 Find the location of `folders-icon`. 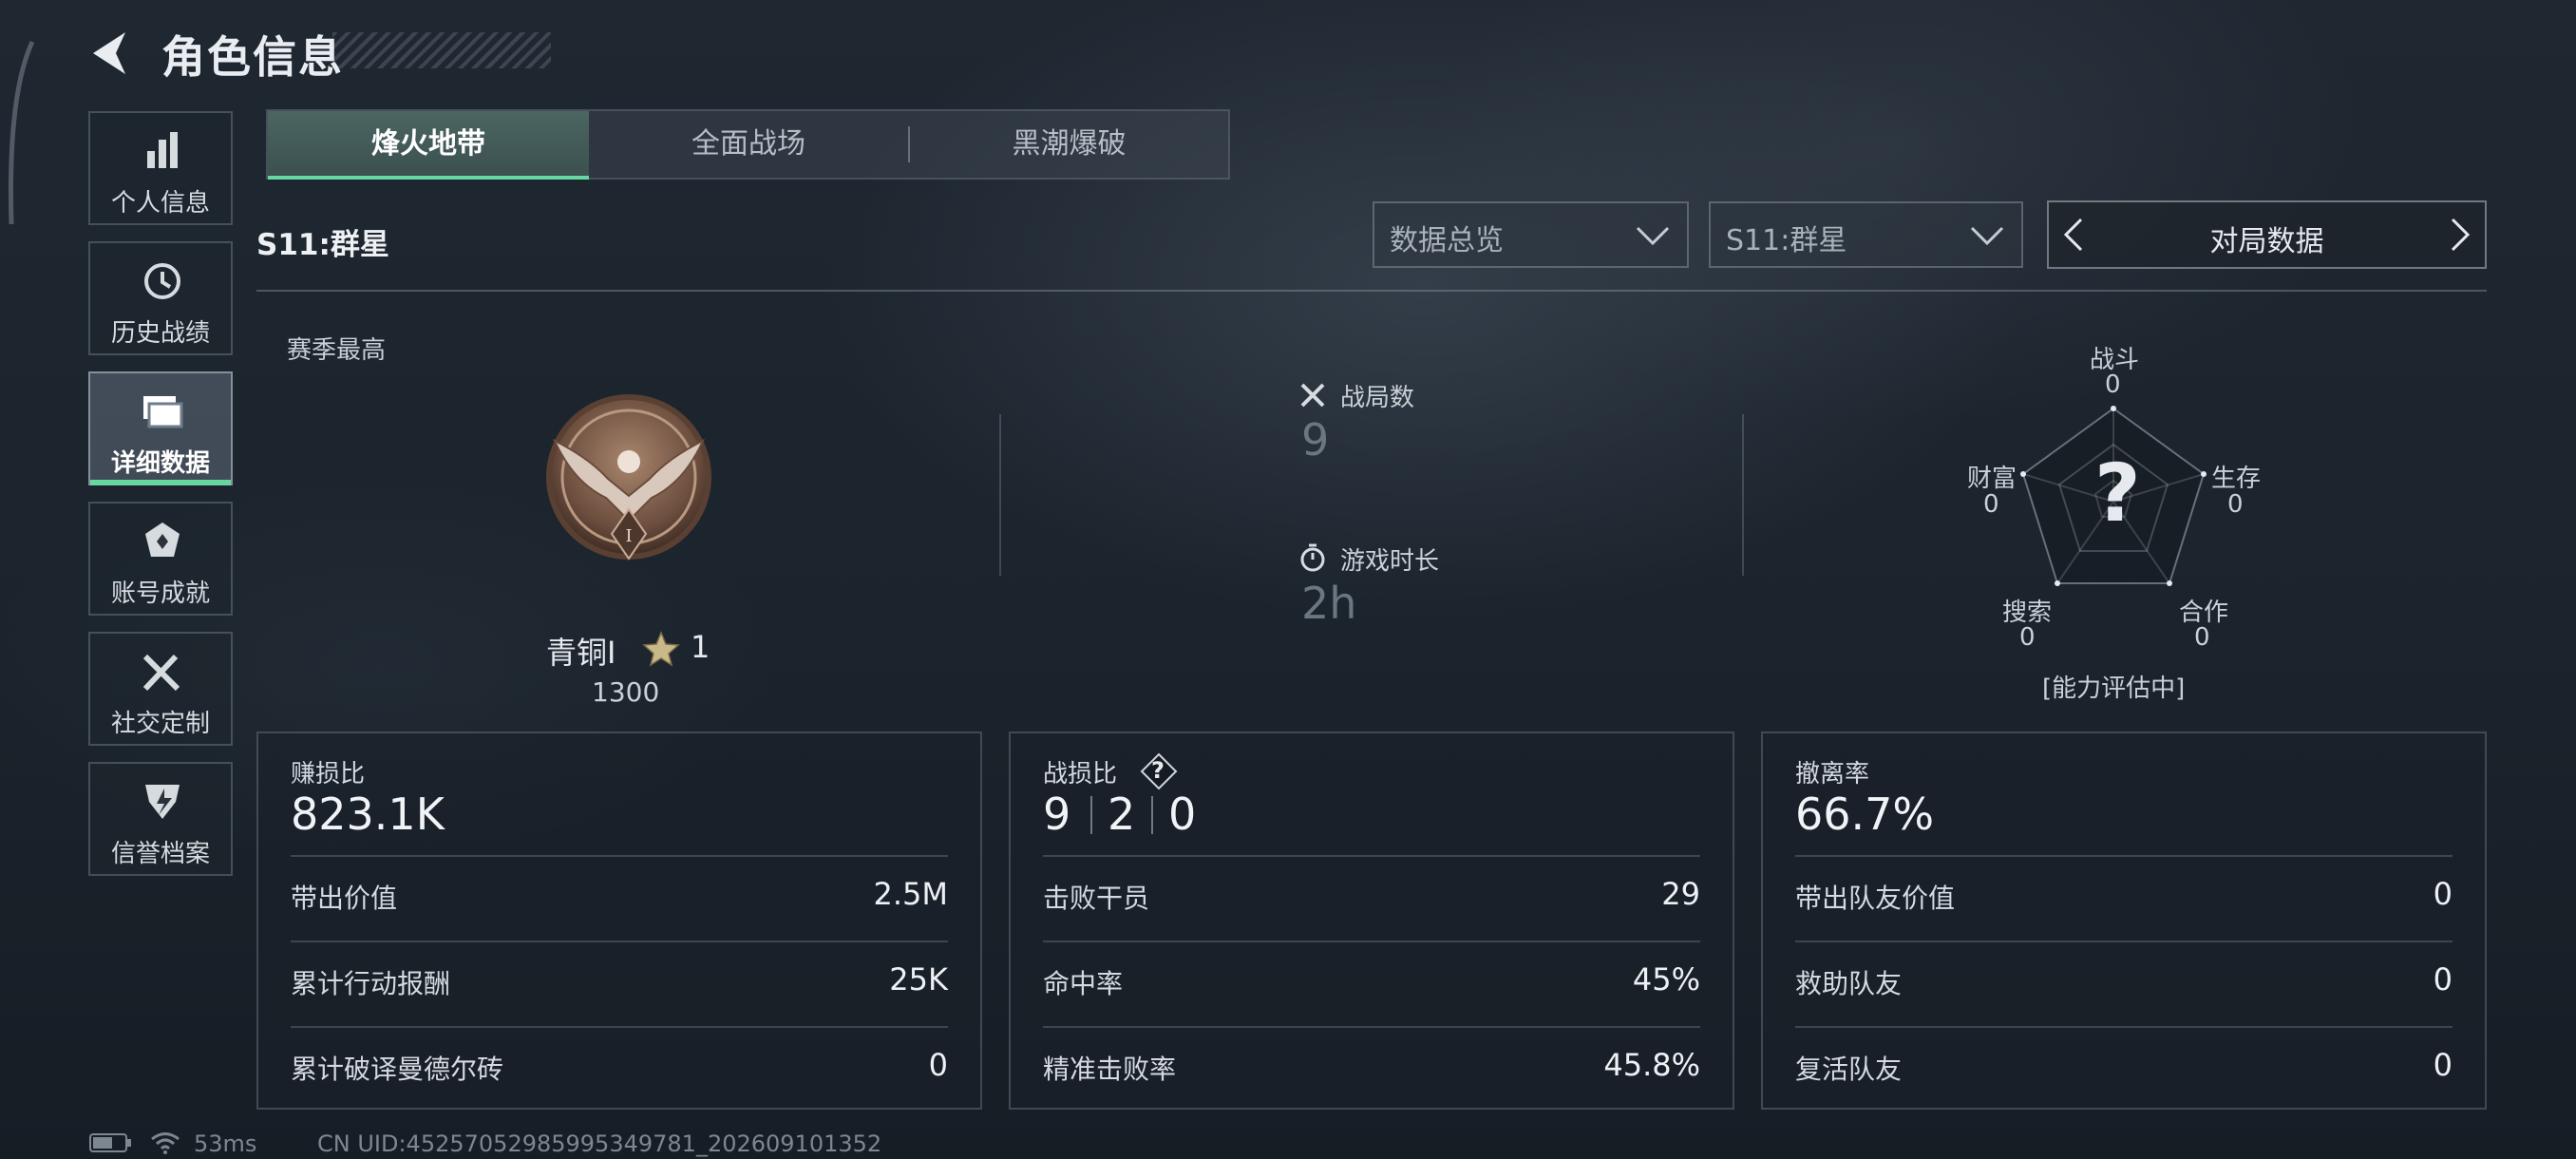

folders-icon is located at coordinates (163, 412).